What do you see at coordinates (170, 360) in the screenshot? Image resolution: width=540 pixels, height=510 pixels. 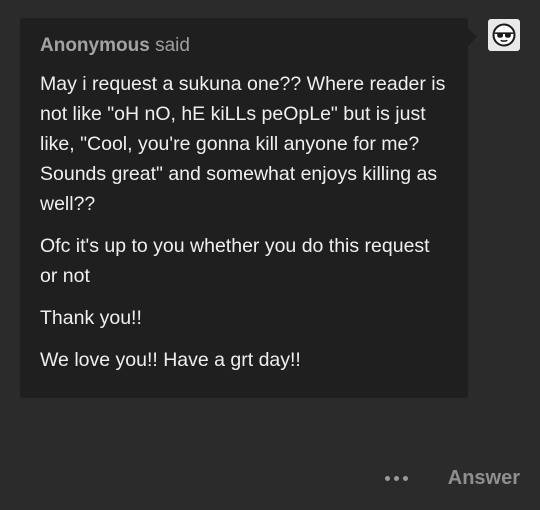 I see `question-paragraph: We love you!! Have a grt day!!` at bounding box center [170, 360].